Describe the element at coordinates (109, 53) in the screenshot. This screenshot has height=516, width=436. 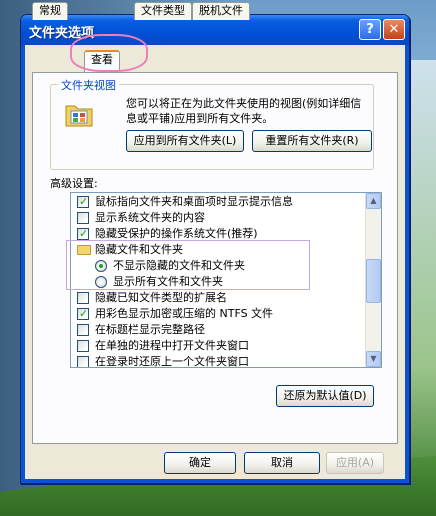
I see `tab-highlight-circle` at that location.